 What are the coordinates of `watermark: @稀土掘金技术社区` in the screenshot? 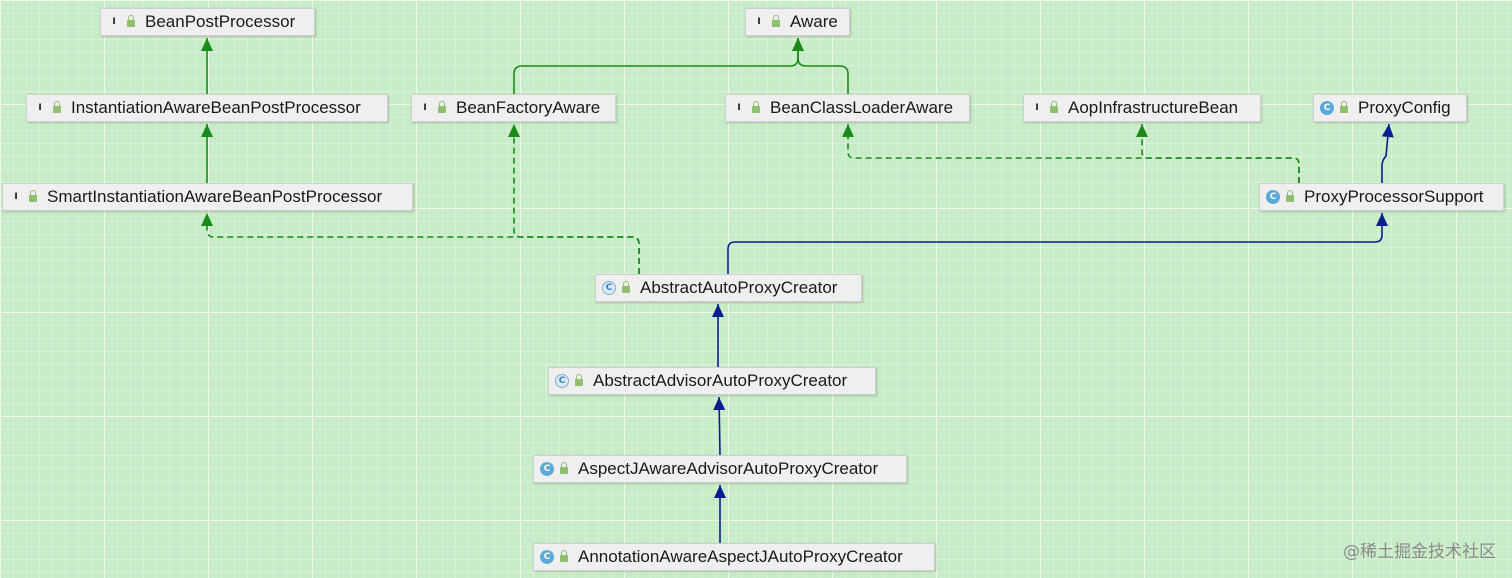 It's located at (1419, 552).